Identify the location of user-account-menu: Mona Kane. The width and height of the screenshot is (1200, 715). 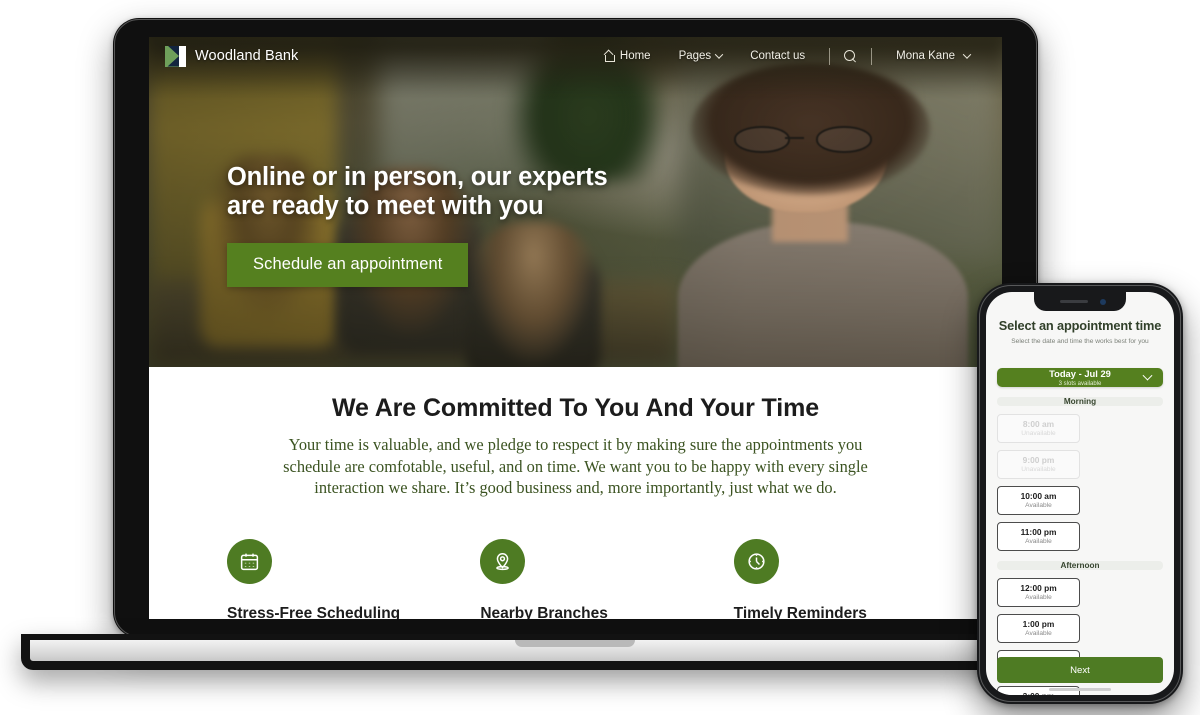
(933, 56).